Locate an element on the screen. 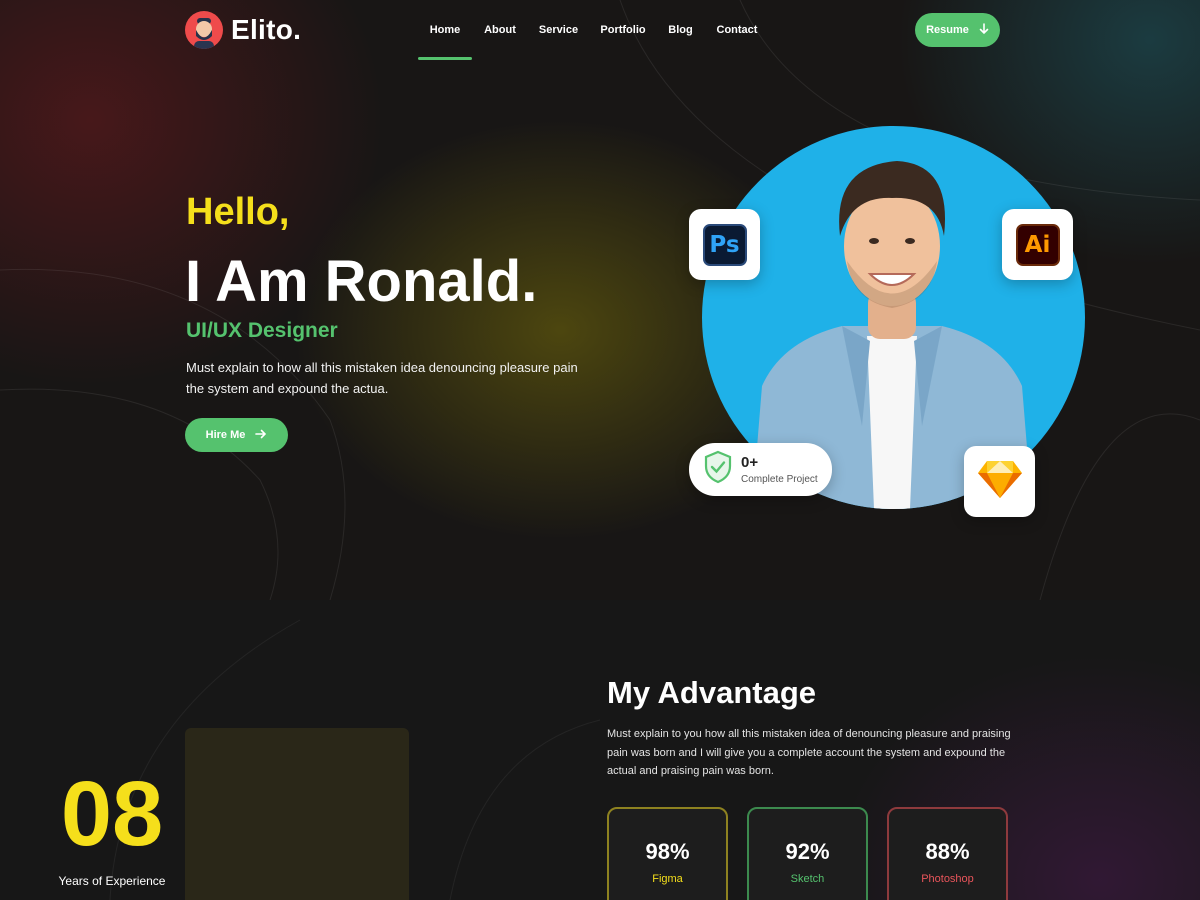  project-count: 0+ is located at coordinates (750, 462).